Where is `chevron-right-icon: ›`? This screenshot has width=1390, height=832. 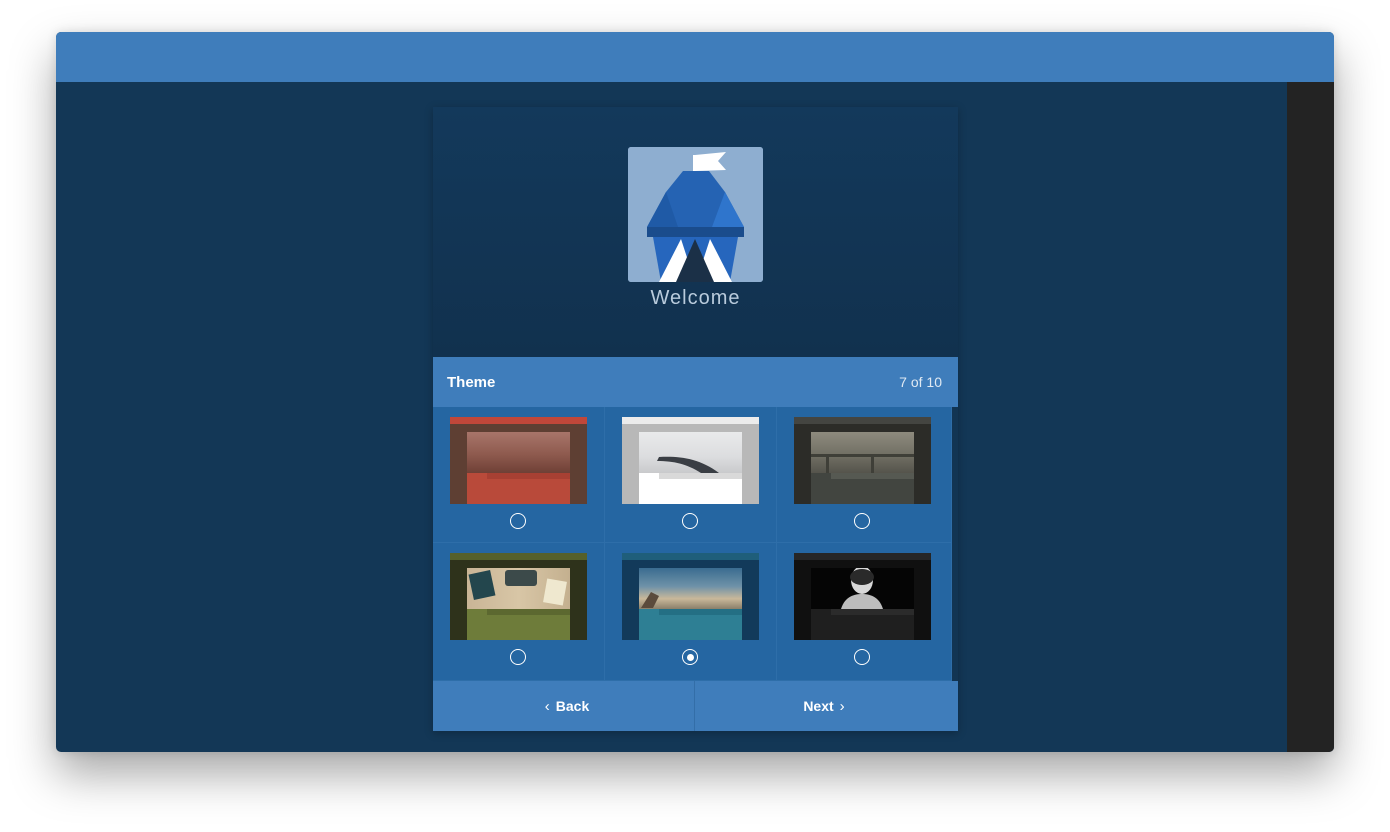 chevron-right-icon: › is located at coordinates (842, 706).